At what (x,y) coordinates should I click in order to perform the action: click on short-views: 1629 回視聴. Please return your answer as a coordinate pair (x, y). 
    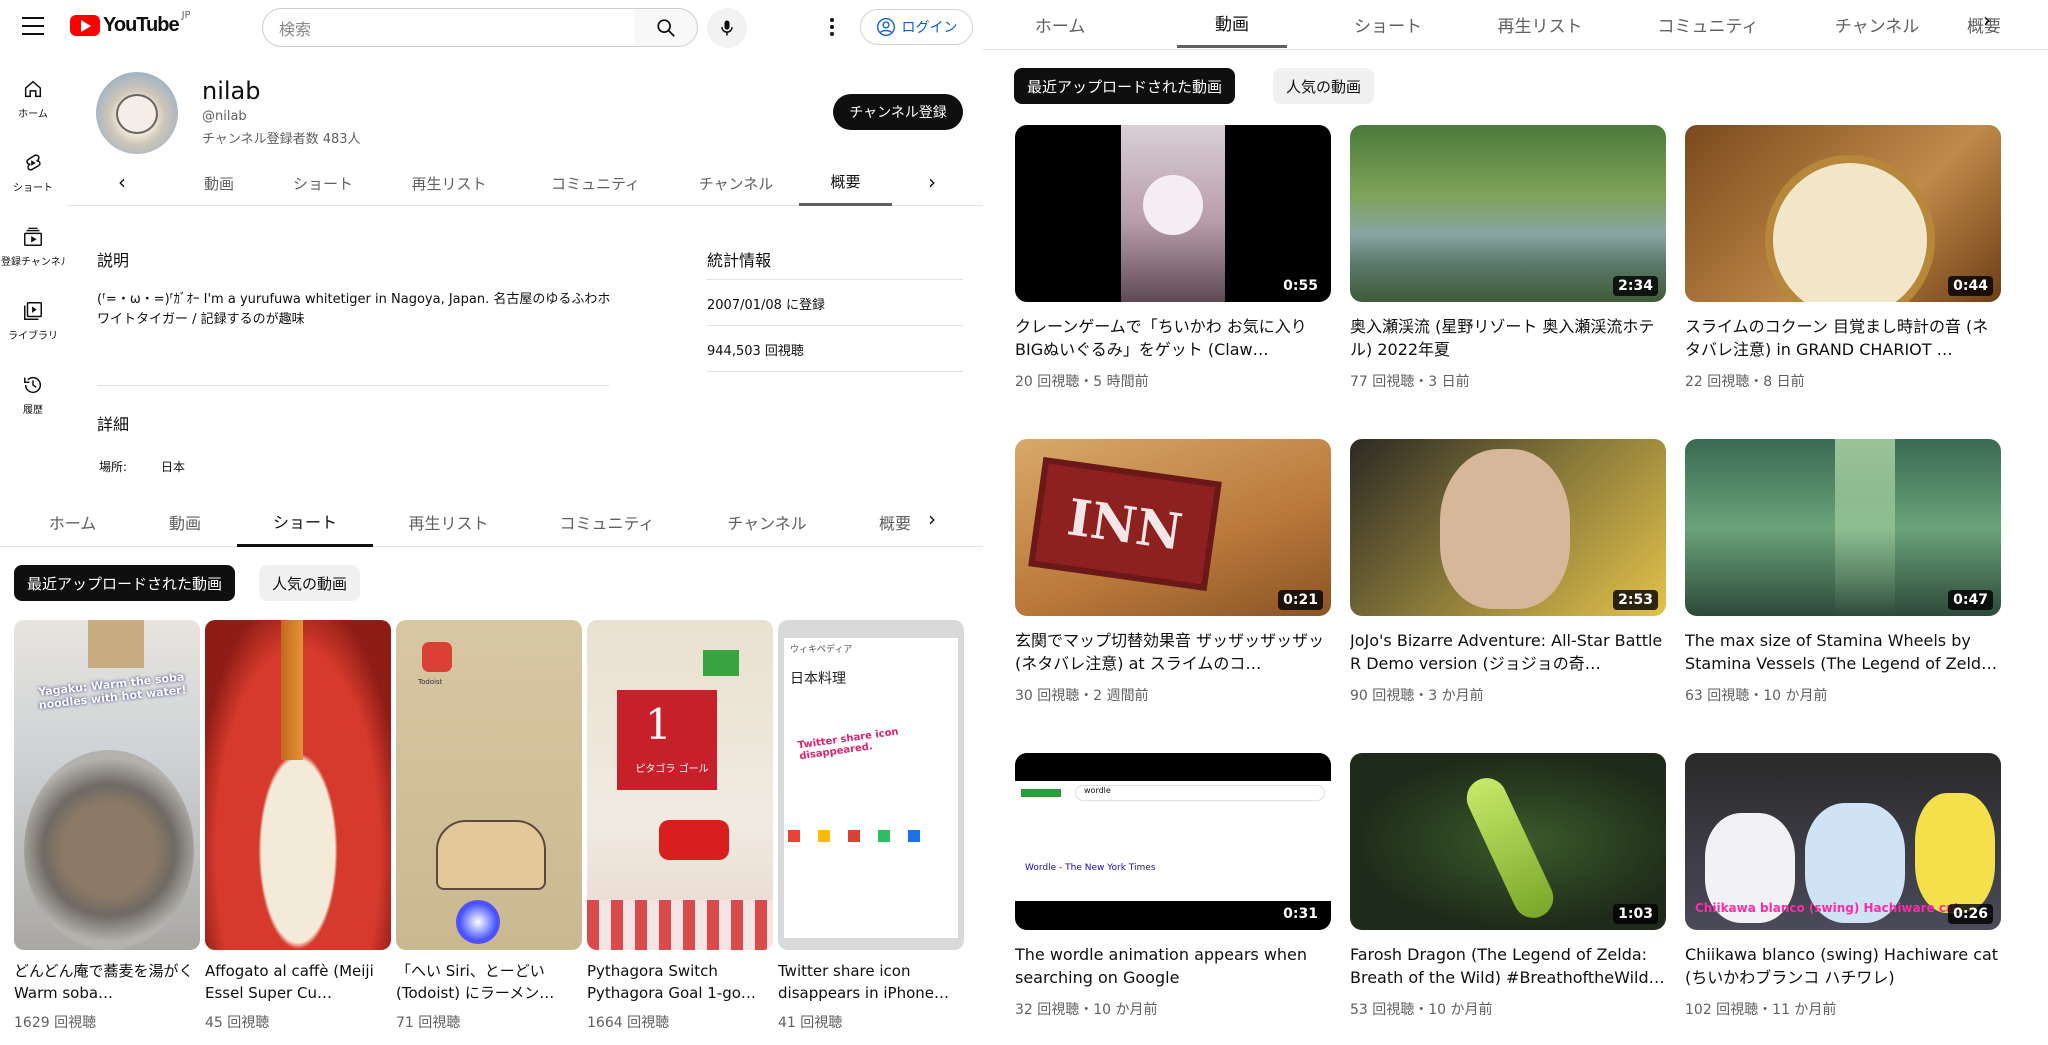
    Looking at the image, I should click on (55, 1023).